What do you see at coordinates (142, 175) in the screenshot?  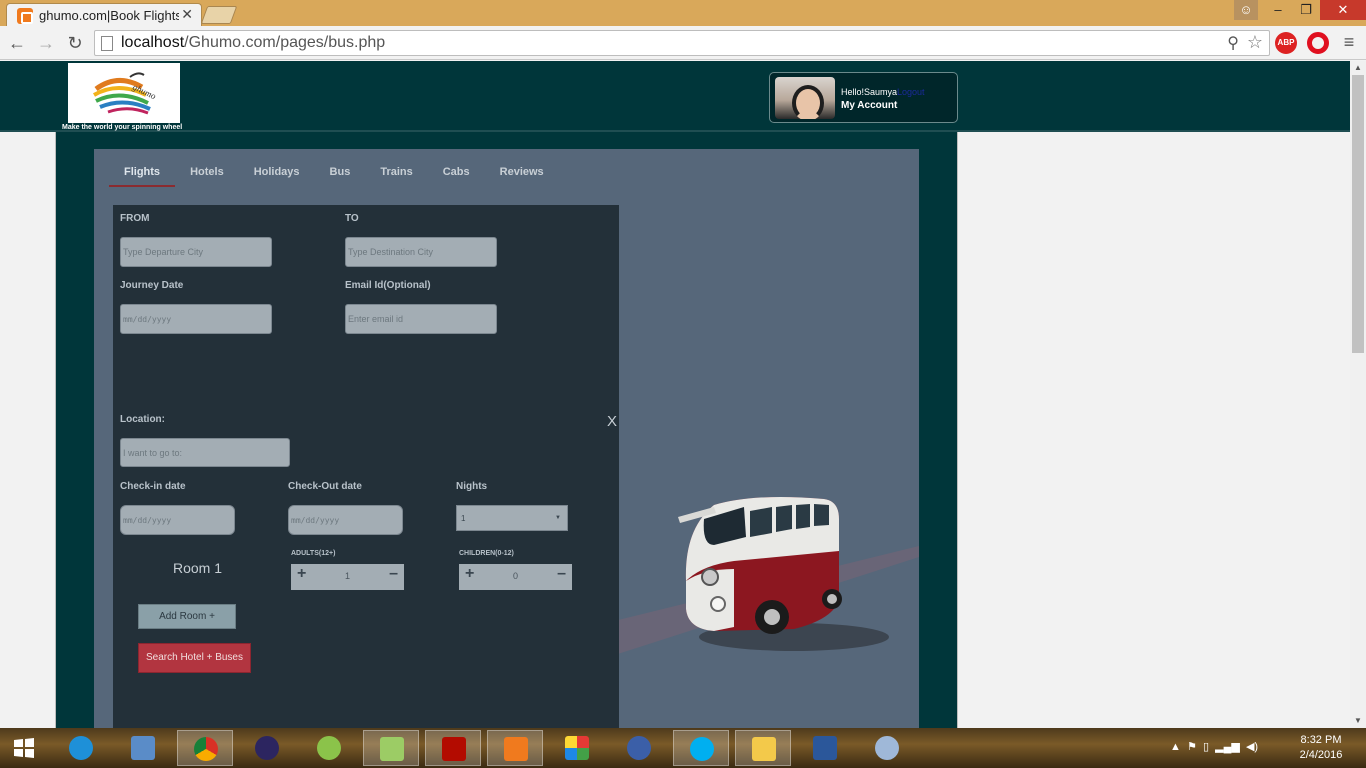 I see `tab-flights: Flights` at bounding box center [142, 175].